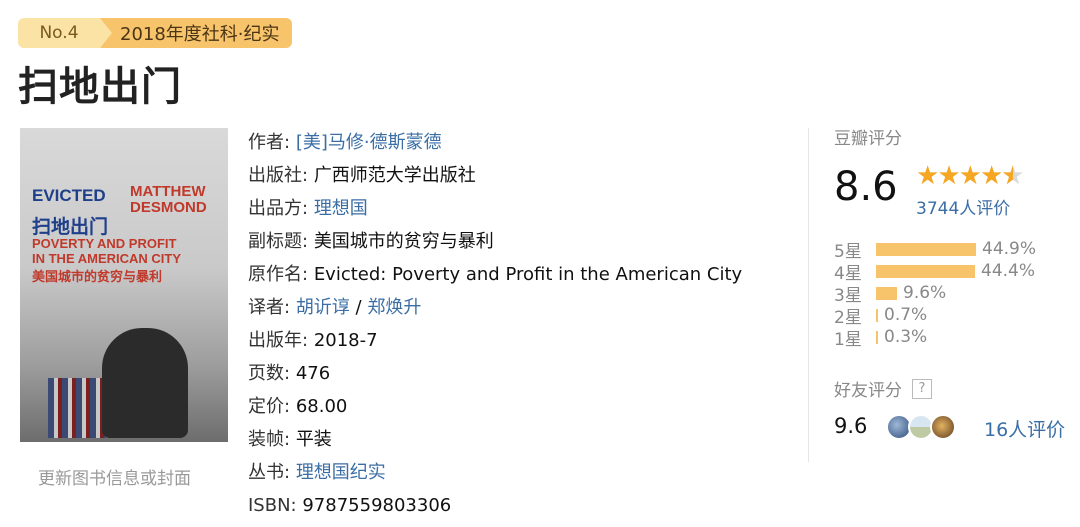  What do you see at coordinates (906, 315) in the screenshot?
I see `rating-bar-percent: 0.7%` at bounding box center [906, 315].